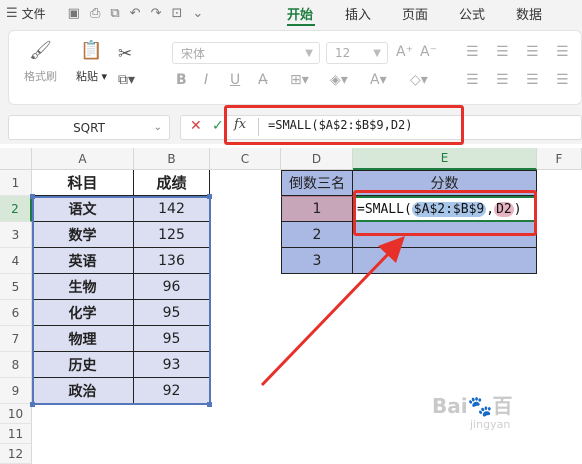 The width and height of the screenshot is (582, 464). What do you see at coordinates (125, 54) in the screenshot?
I see `cut-icon: ✂` at bounding box center [125, 54].